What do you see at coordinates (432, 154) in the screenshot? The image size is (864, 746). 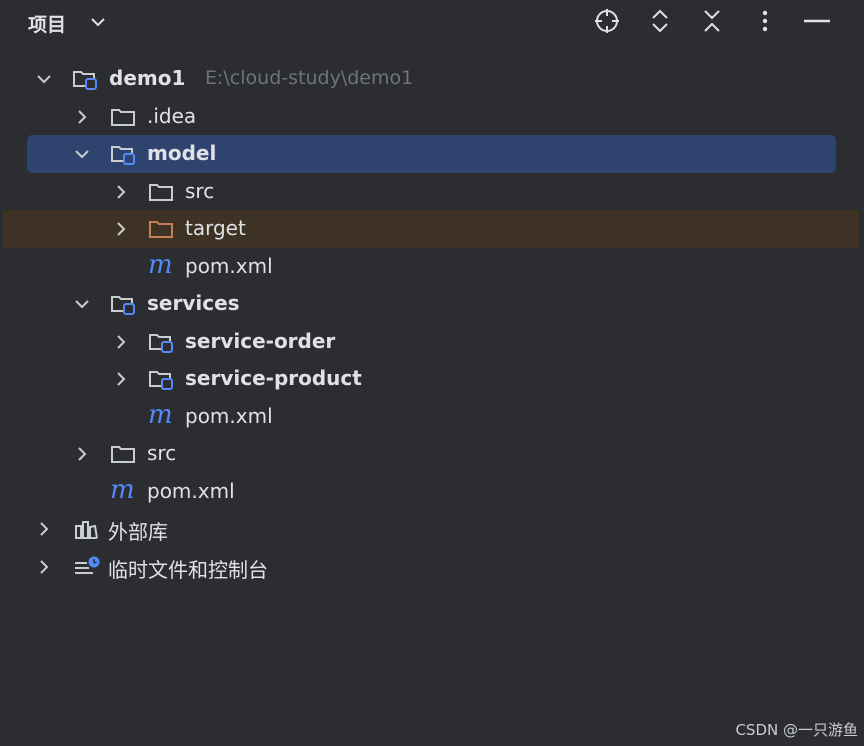 I see `tree-row-model: model` at bounding box center [432, 154].